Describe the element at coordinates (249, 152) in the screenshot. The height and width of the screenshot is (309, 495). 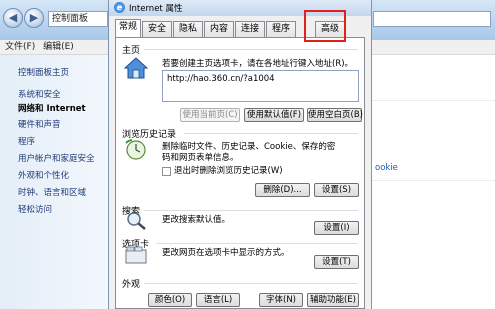
I see `history-description: 删除临时文件、历史记录、Cookie、保存的密码和网页表单信息。` at that location.